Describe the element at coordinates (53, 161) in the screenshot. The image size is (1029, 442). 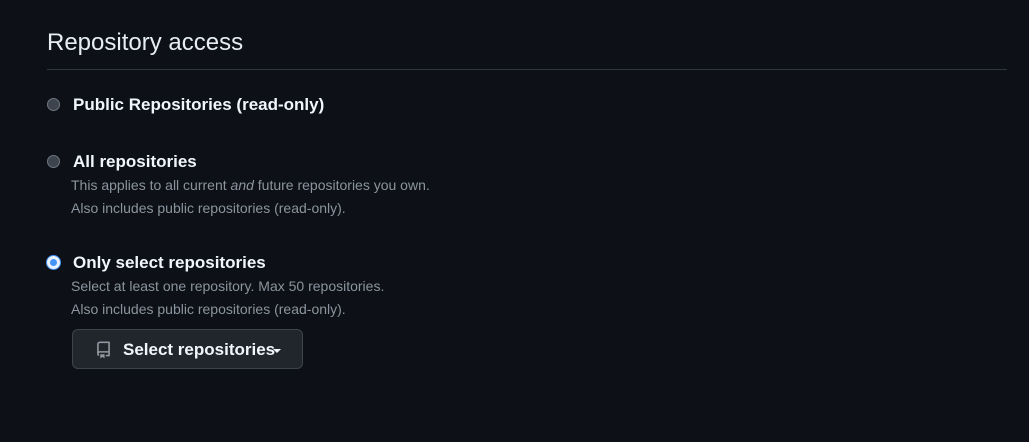
I see `radio-all-repositories` at that location.